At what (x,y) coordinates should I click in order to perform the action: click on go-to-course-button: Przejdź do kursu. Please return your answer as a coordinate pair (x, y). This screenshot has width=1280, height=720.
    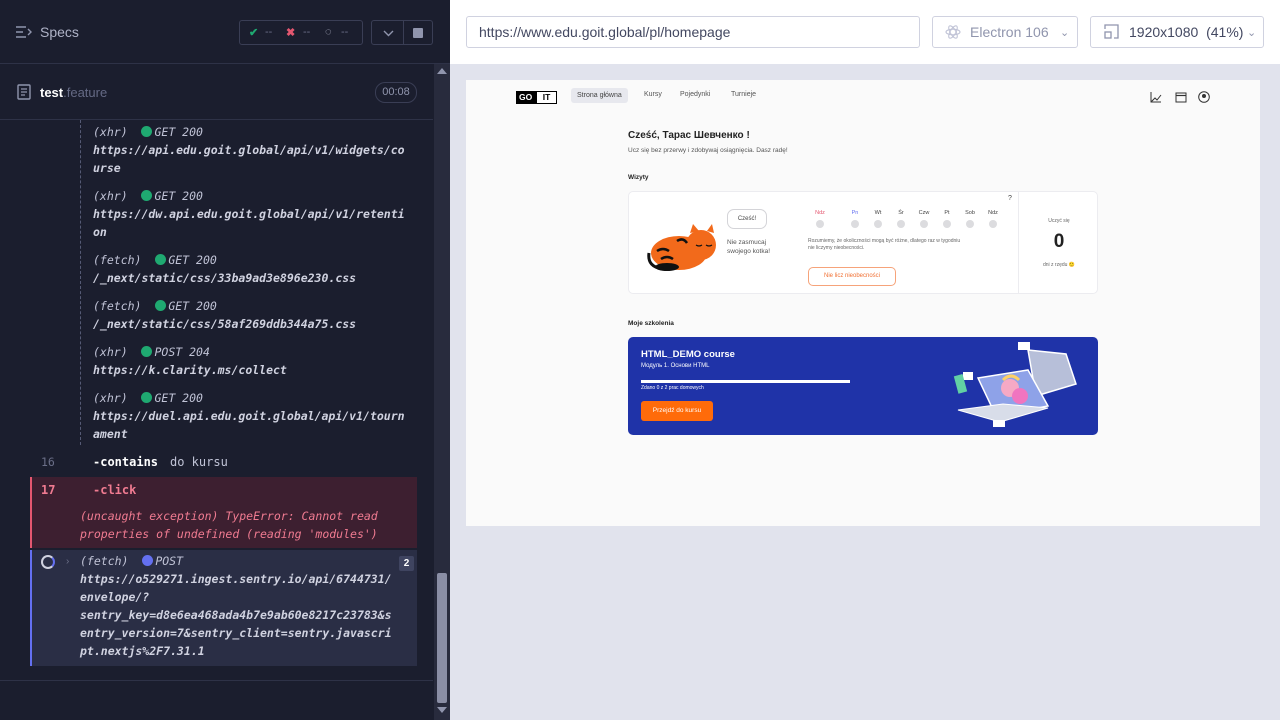
    Looking at the image, I should click on (677, 411).